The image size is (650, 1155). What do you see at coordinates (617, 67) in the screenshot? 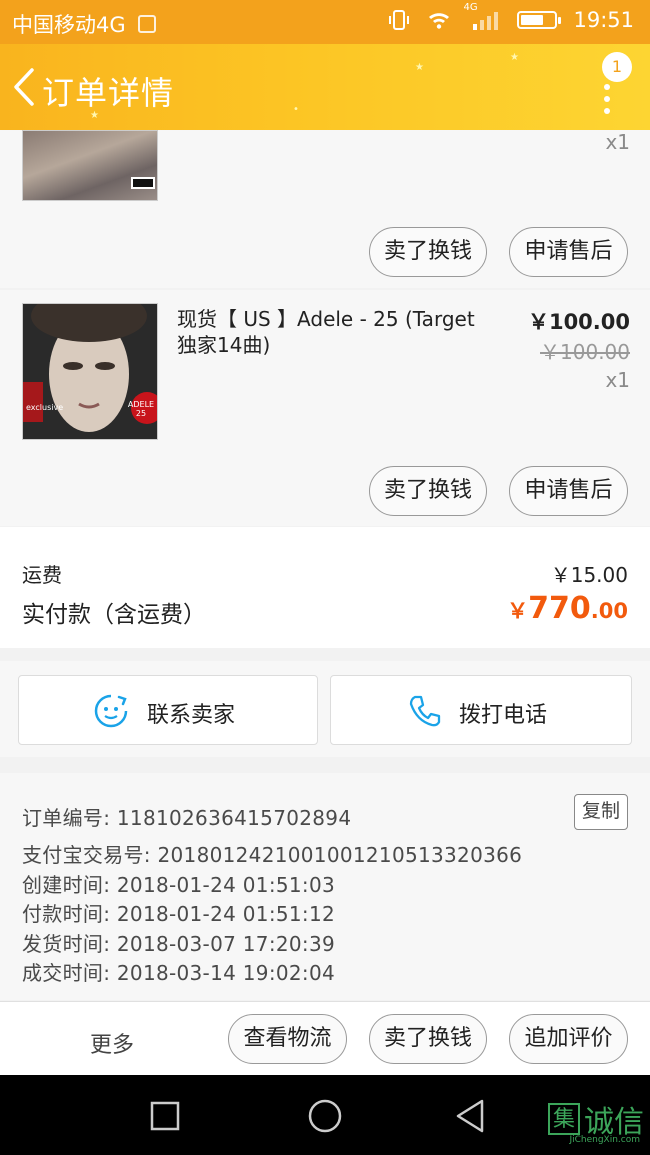
I see `notification-badge: 1` at bounding box center [617, 67].